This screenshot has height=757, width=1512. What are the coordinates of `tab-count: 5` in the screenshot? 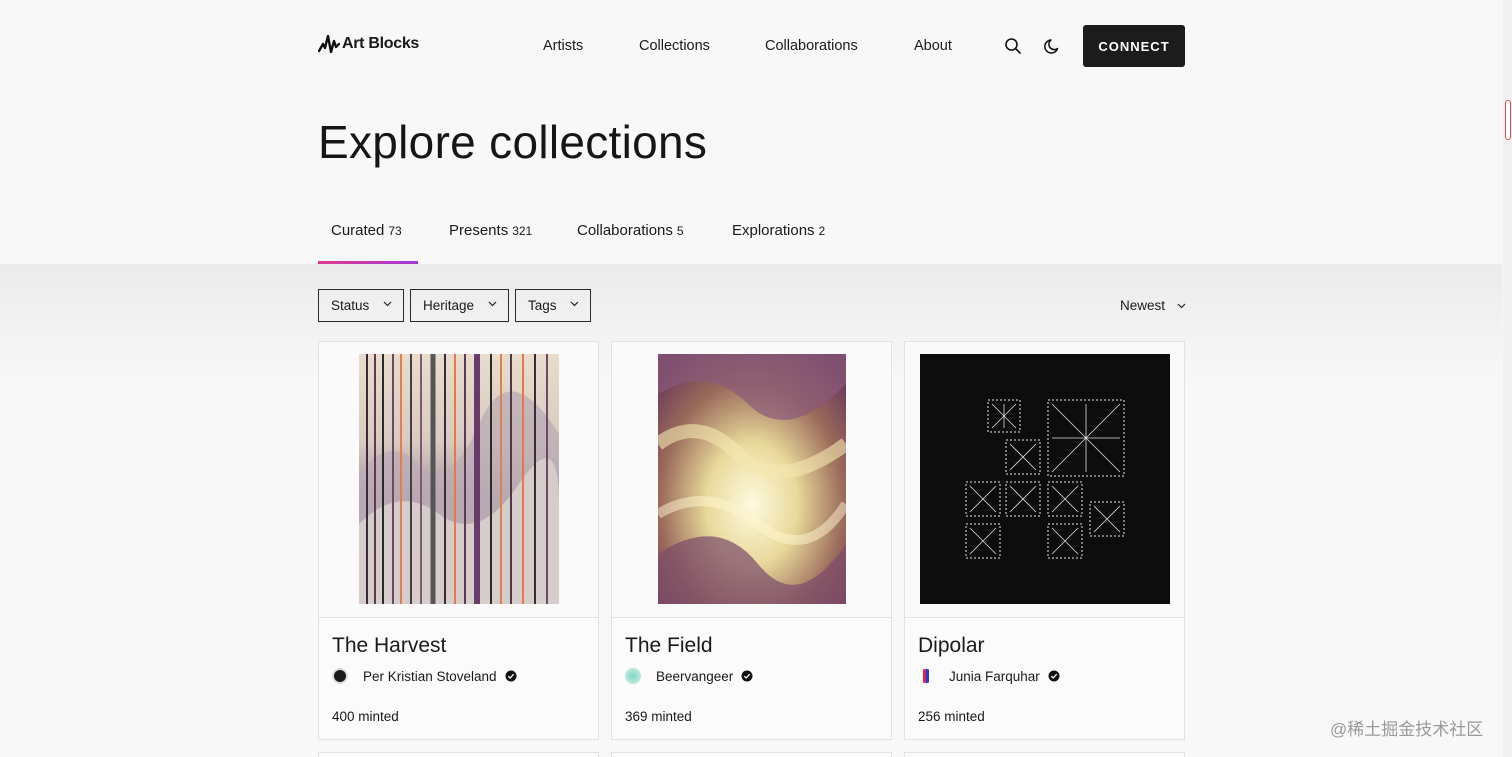 It's located at (680, 231).